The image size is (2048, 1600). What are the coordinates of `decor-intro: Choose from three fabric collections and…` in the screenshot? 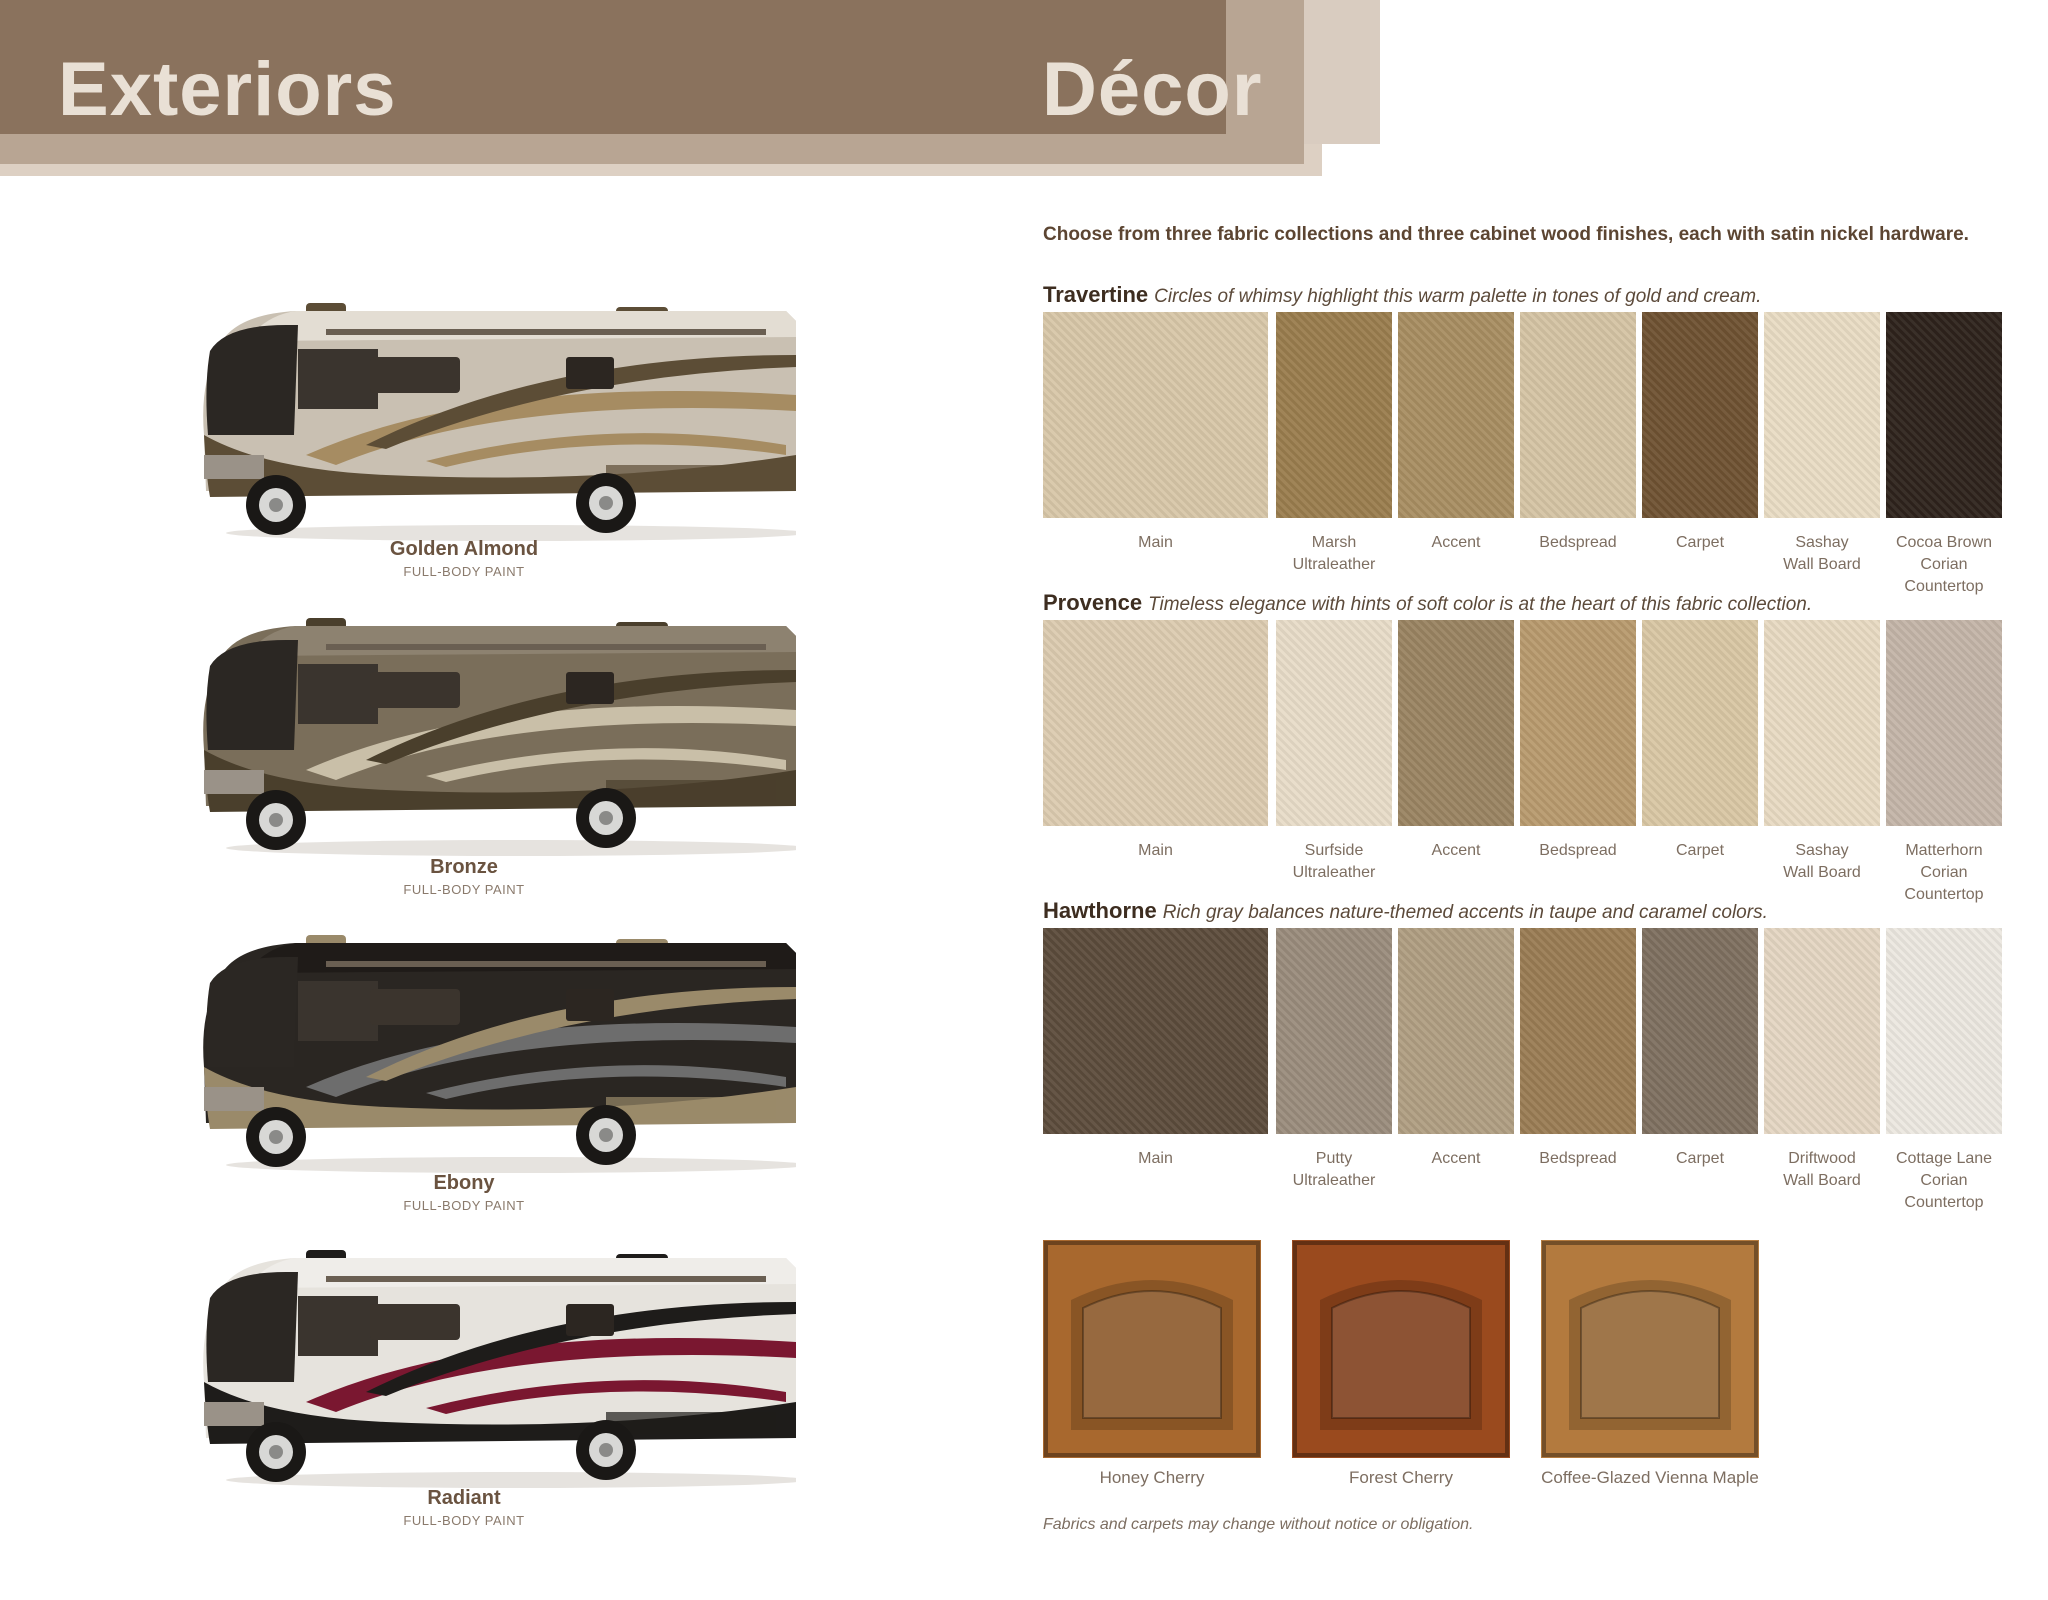 It's located at (1506, 234).